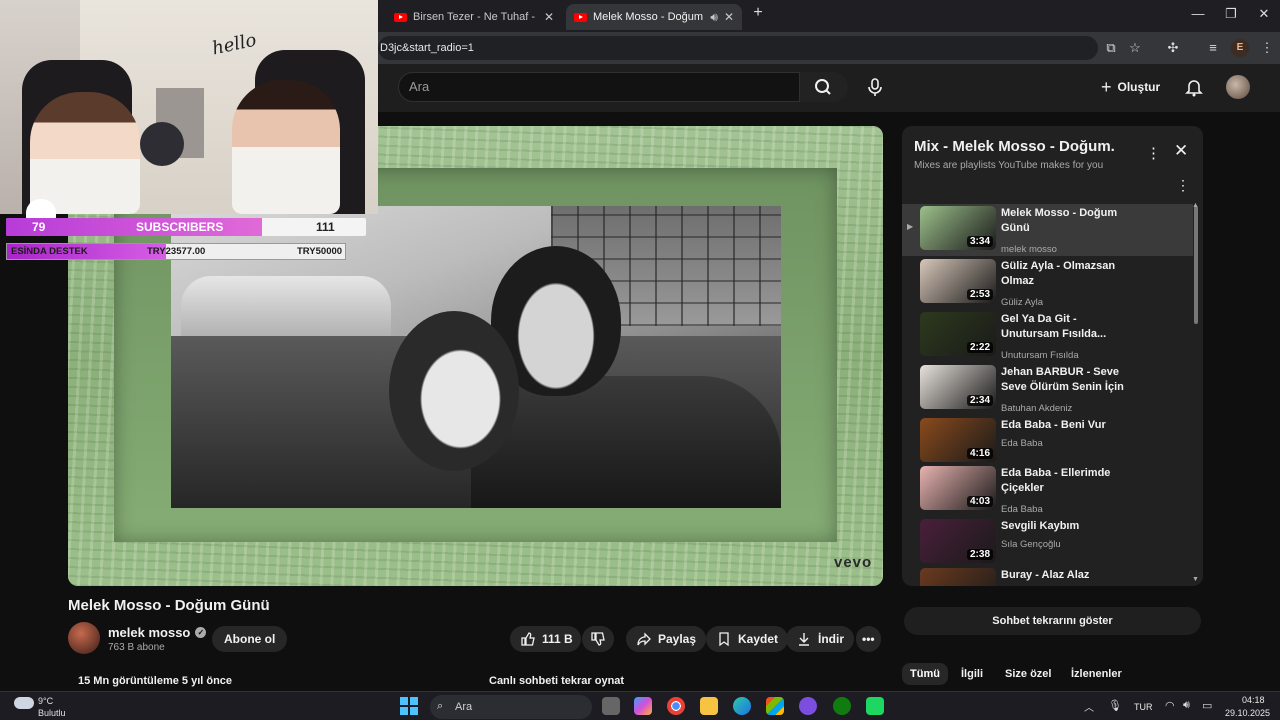 The height and width of the screenshot is (720, 1280). Describe the element at coordinates (511, 707) in the screenshot. I see `taskbar-search-input: Ara` at that location.